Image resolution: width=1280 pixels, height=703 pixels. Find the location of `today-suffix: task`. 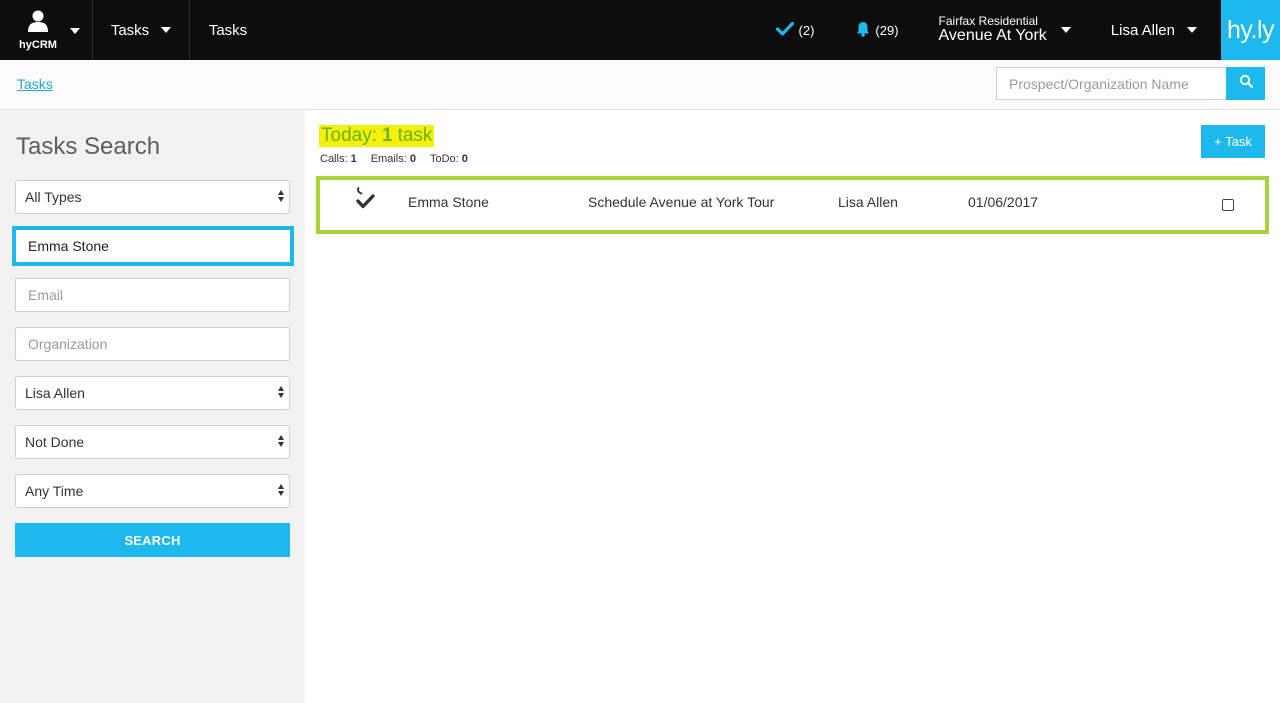

today-suffix: task is located at coordinates (415, 135).